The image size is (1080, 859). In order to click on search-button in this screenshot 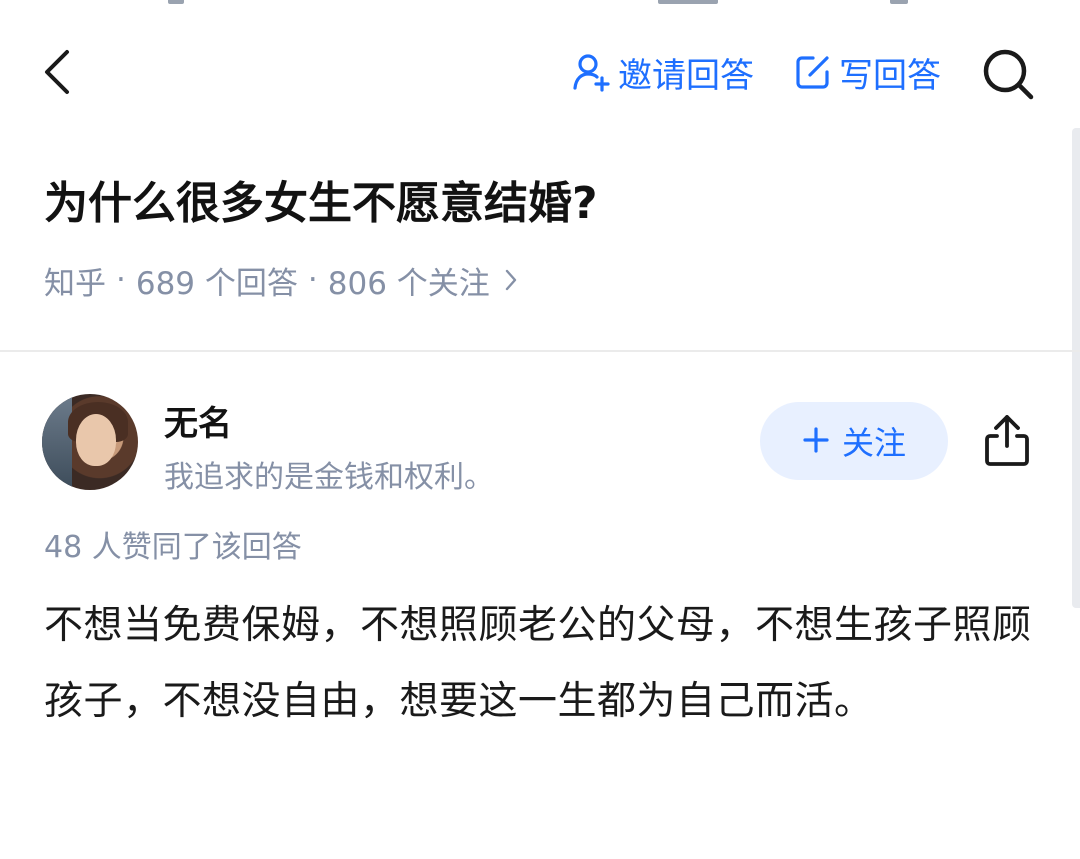, I will do `click(1008, 74)`.